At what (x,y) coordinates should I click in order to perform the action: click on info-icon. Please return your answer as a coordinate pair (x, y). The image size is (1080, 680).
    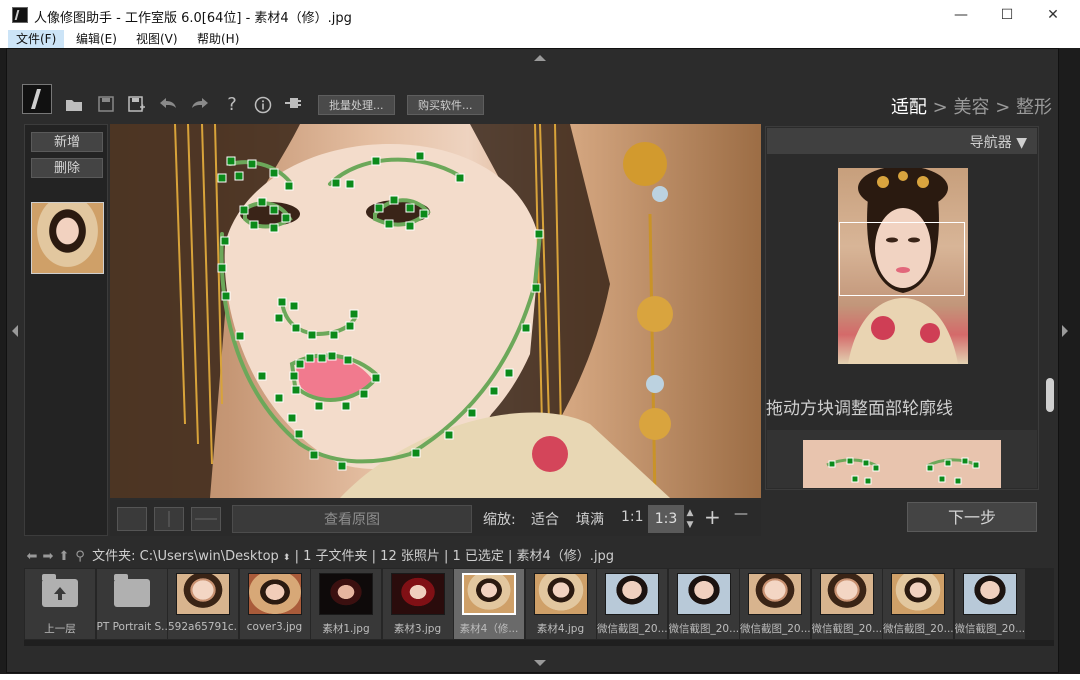
    Looking at the image, I should click on (263, 105).